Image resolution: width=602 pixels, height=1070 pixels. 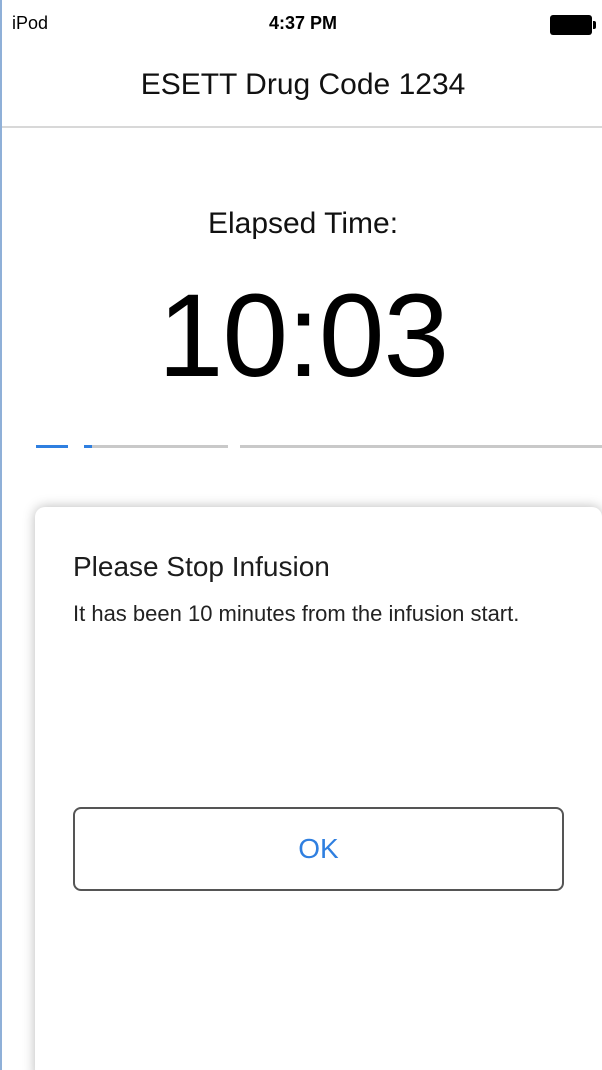 What do you see at coordinates (573, 25) in the screenshot?
I see `battery-icon` at bounding box center [573, 25].